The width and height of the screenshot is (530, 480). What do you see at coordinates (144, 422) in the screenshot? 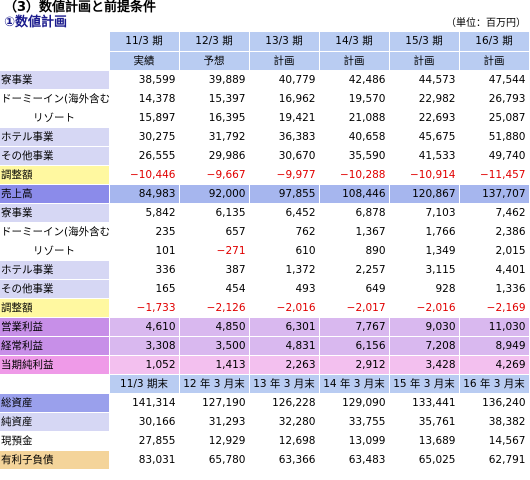
I see `value-cell: 30,166` at bounding box center [144, 422].